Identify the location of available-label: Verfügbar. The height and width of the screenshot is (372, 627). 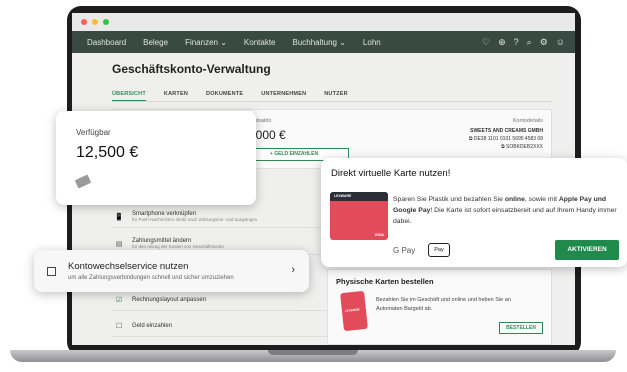
(93, 132).